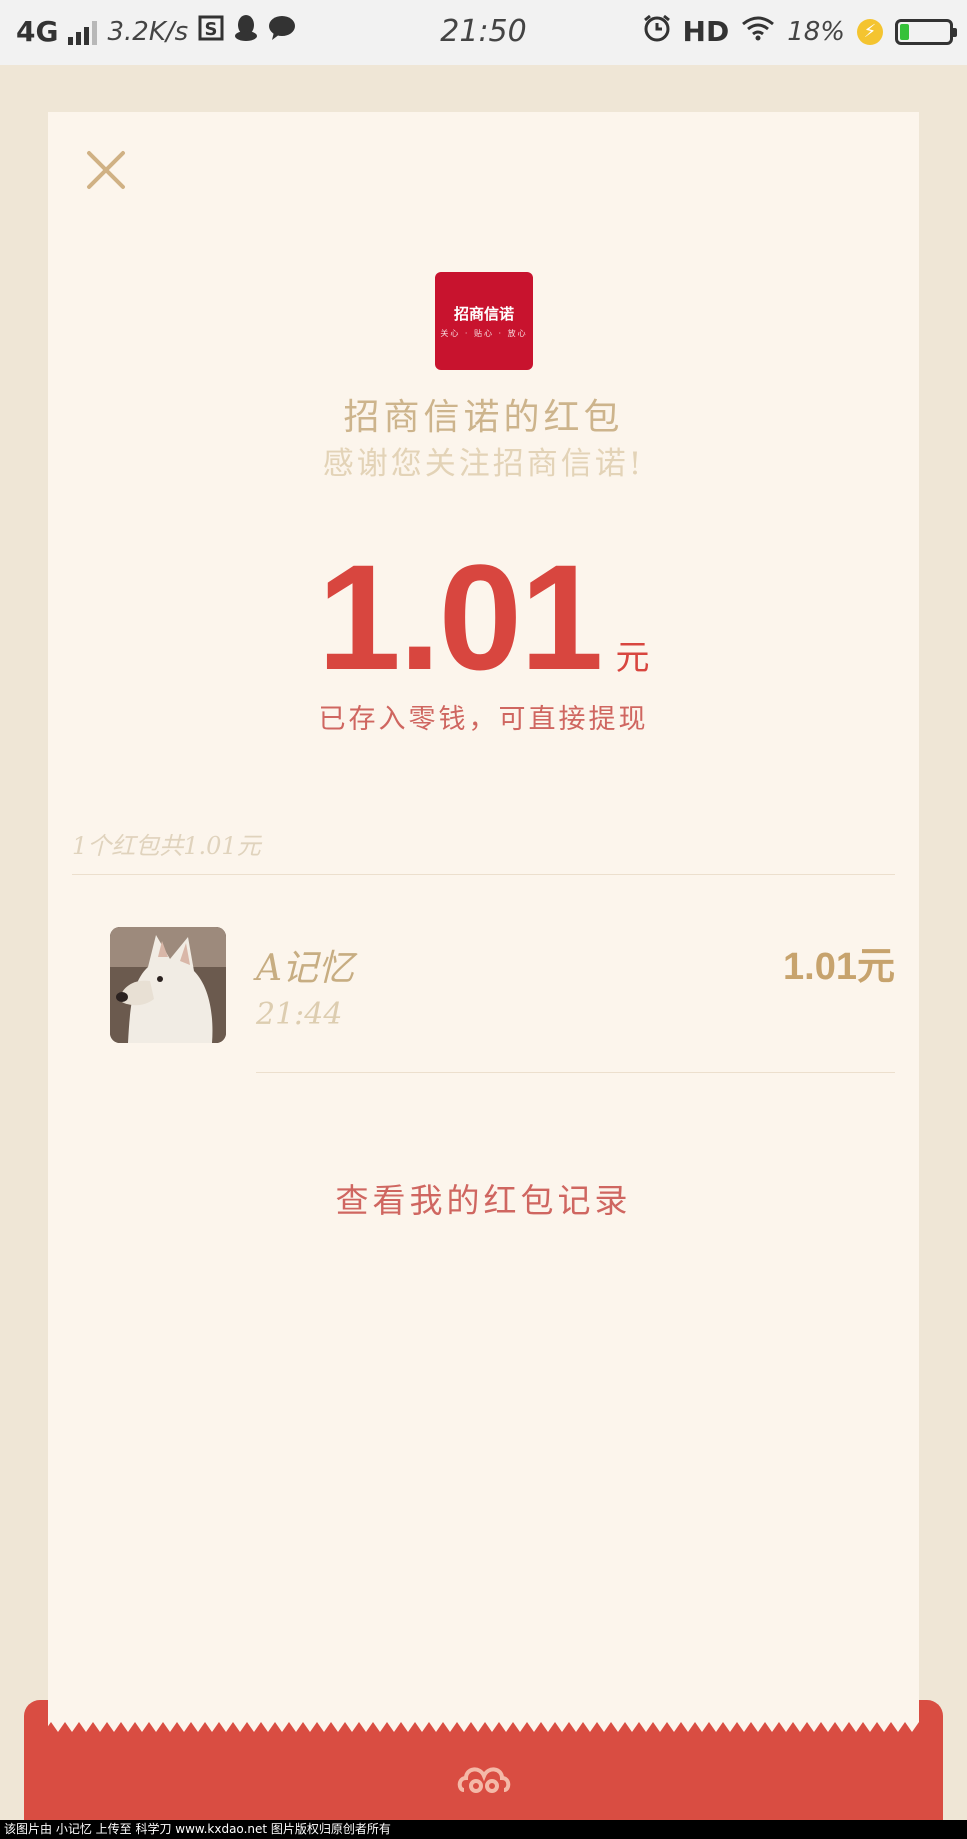 The height and width of the screenshot is (1839, 967). Describe the element at coordinates (758, 31) in the screenshot. I see `wifi-icon` at that location.